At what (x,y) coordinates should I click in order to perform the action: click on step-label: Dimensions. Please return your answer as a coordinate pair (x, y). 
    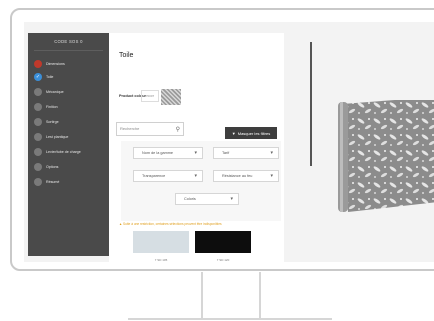
    Looking at the image, I should click on (55, 64).